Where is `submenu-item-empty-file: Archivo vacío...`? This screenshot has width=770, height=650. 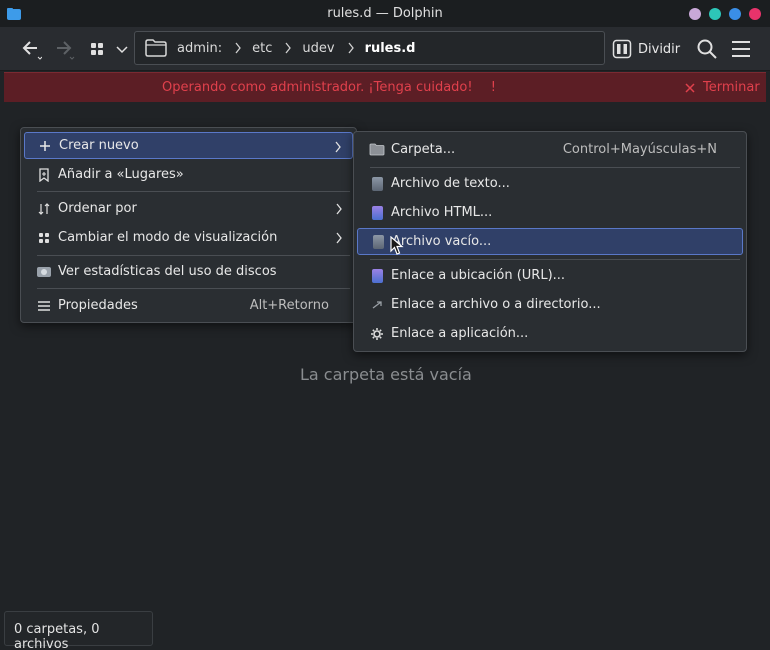
submenu-item-empty-file: Archivo vacío... is located at coordinates (550, 241).